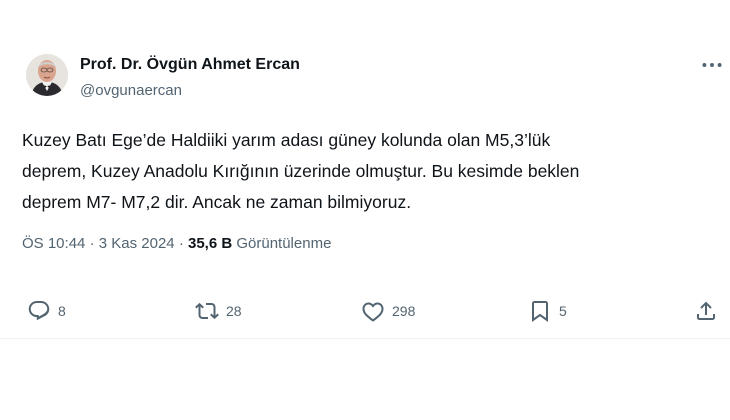  I want to click on avatar-photo, so click(47, 75).